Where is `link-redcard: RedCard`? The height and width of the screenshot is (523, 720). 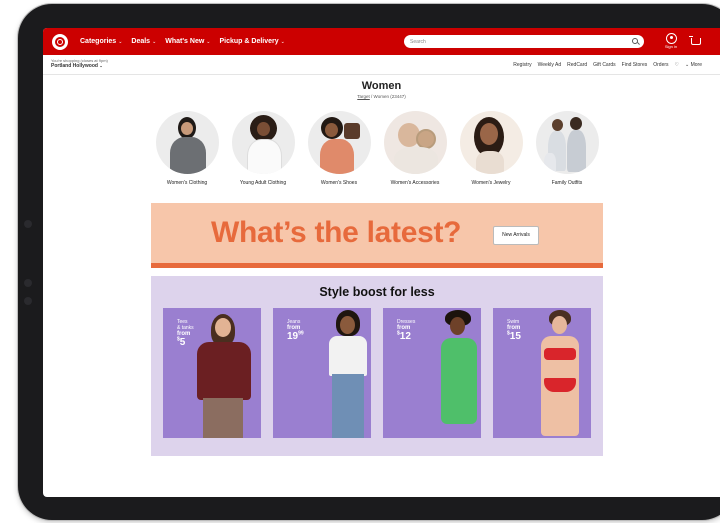
link-redcard: RedCard is located at coordinates (577, 65).